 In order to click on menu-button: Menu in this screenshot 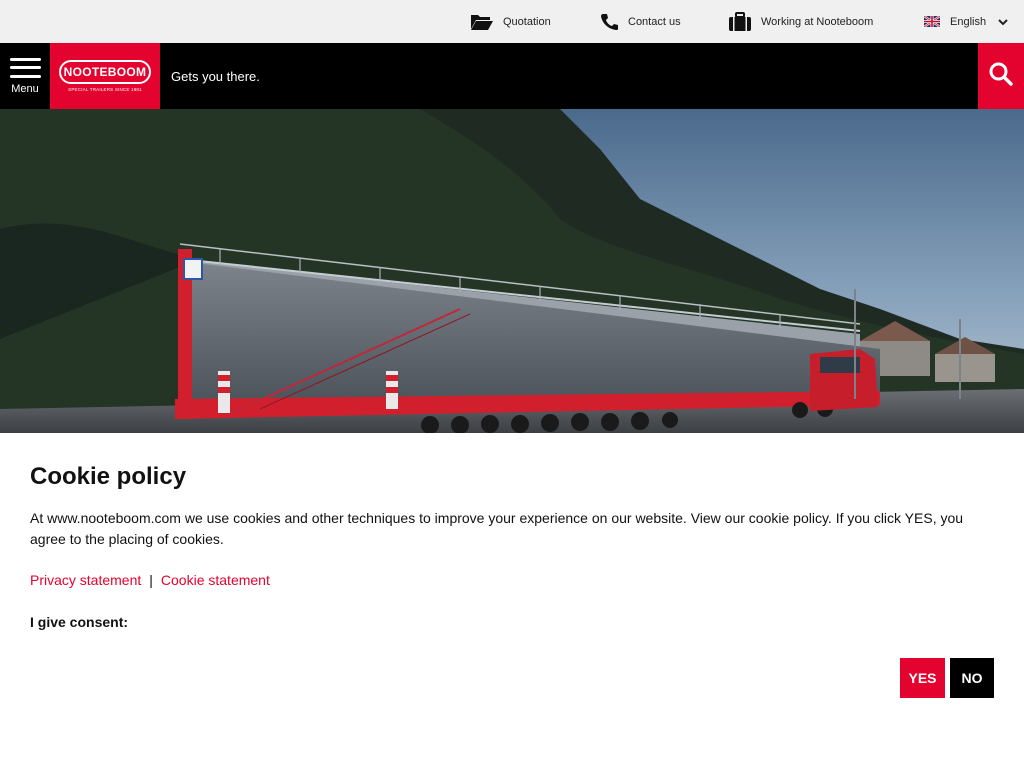, I will do `click(25, 76)`.